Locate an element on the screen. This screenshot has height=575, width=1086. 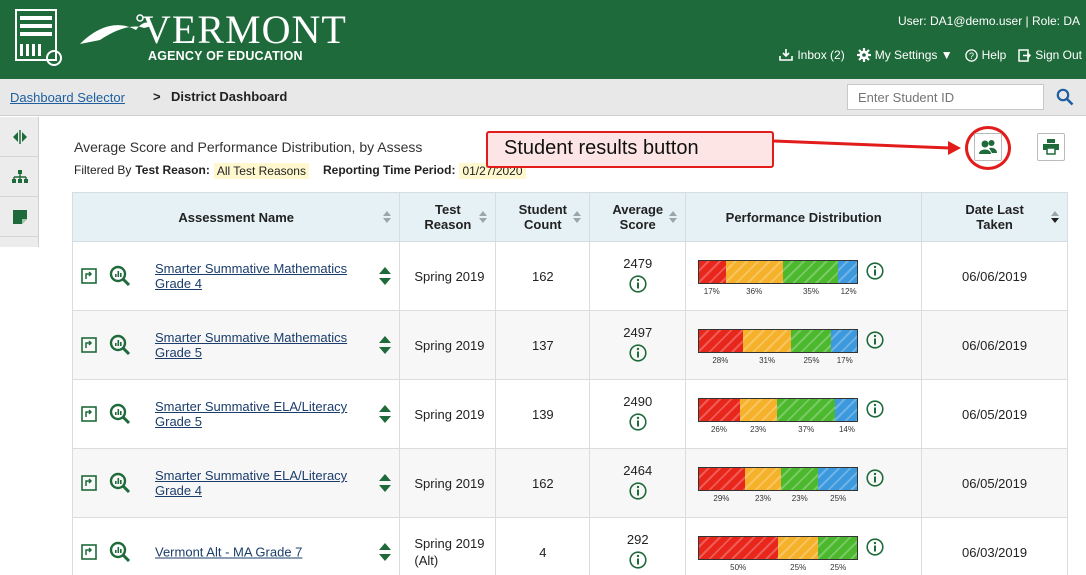
average-score-value: 292 is located at coordinates (637, 539).